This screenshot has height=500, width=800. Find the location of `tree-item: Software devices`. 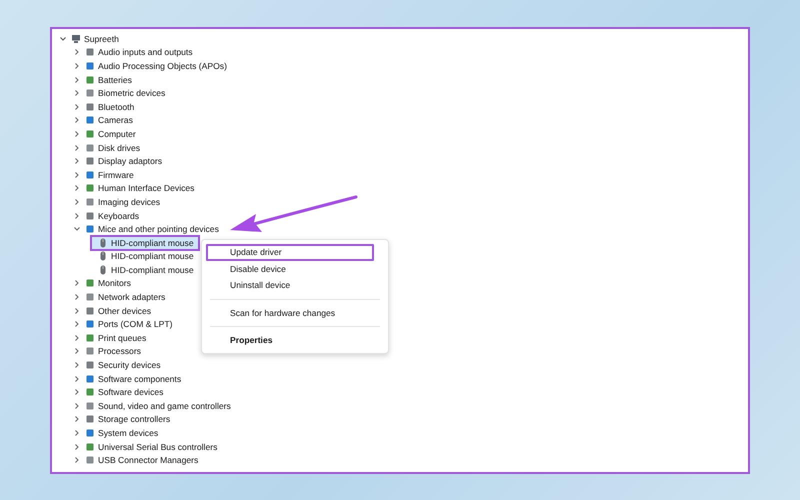

tree-item: Software devices is located at coordinates (131, 392).